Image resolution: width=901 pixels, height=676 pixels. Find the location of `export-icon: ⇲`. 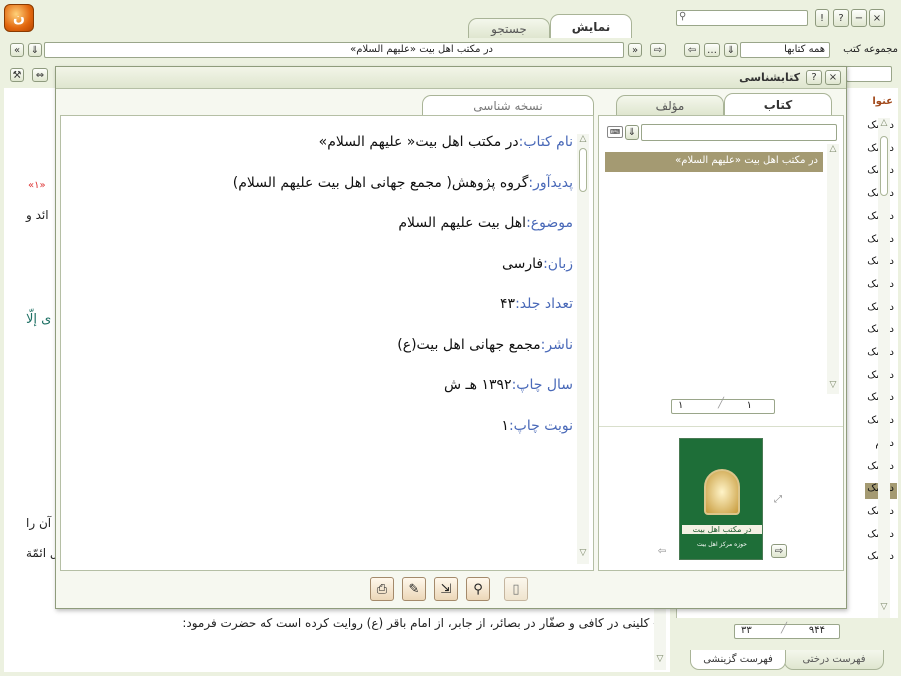

export-icon: ⇲ is located at coordinates (446, 589).